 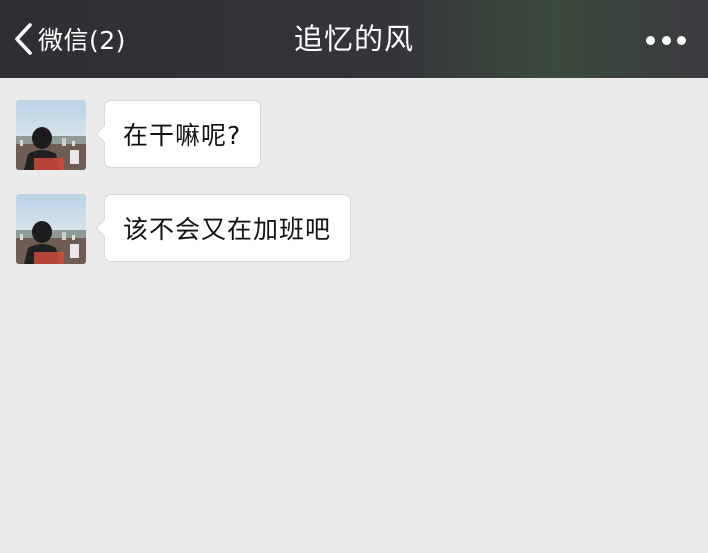 I want to click on message-row: 在干嘛呢?, so click(x=139, y=135).